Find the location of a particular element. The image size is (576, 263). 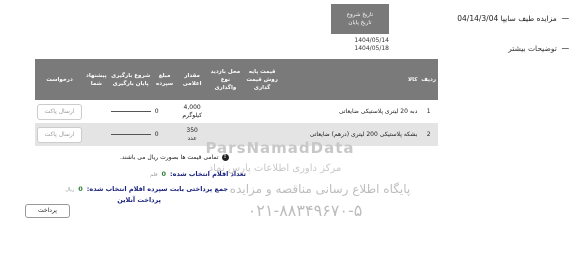

col-index: ردیف is located at coordinates (428, 79).